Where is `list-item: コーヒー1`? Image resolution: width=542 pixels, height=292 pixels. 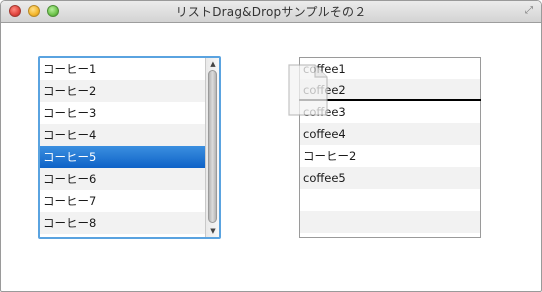
list-item: コーヒー1 is located at coordinates (122, 69).